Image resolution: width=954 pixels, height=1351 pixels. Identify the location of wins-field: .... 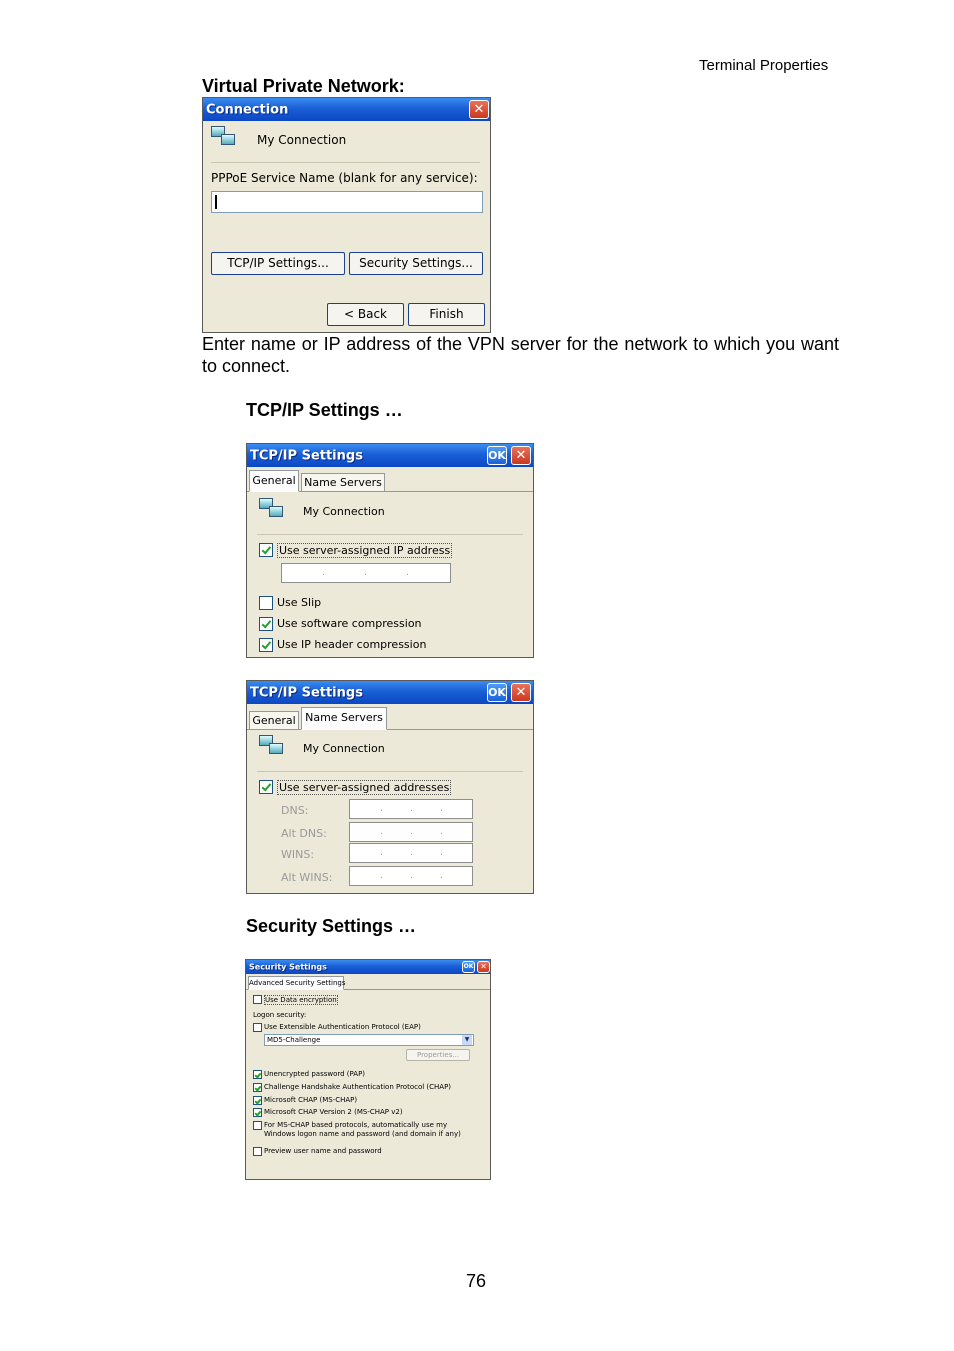
(411, 853).